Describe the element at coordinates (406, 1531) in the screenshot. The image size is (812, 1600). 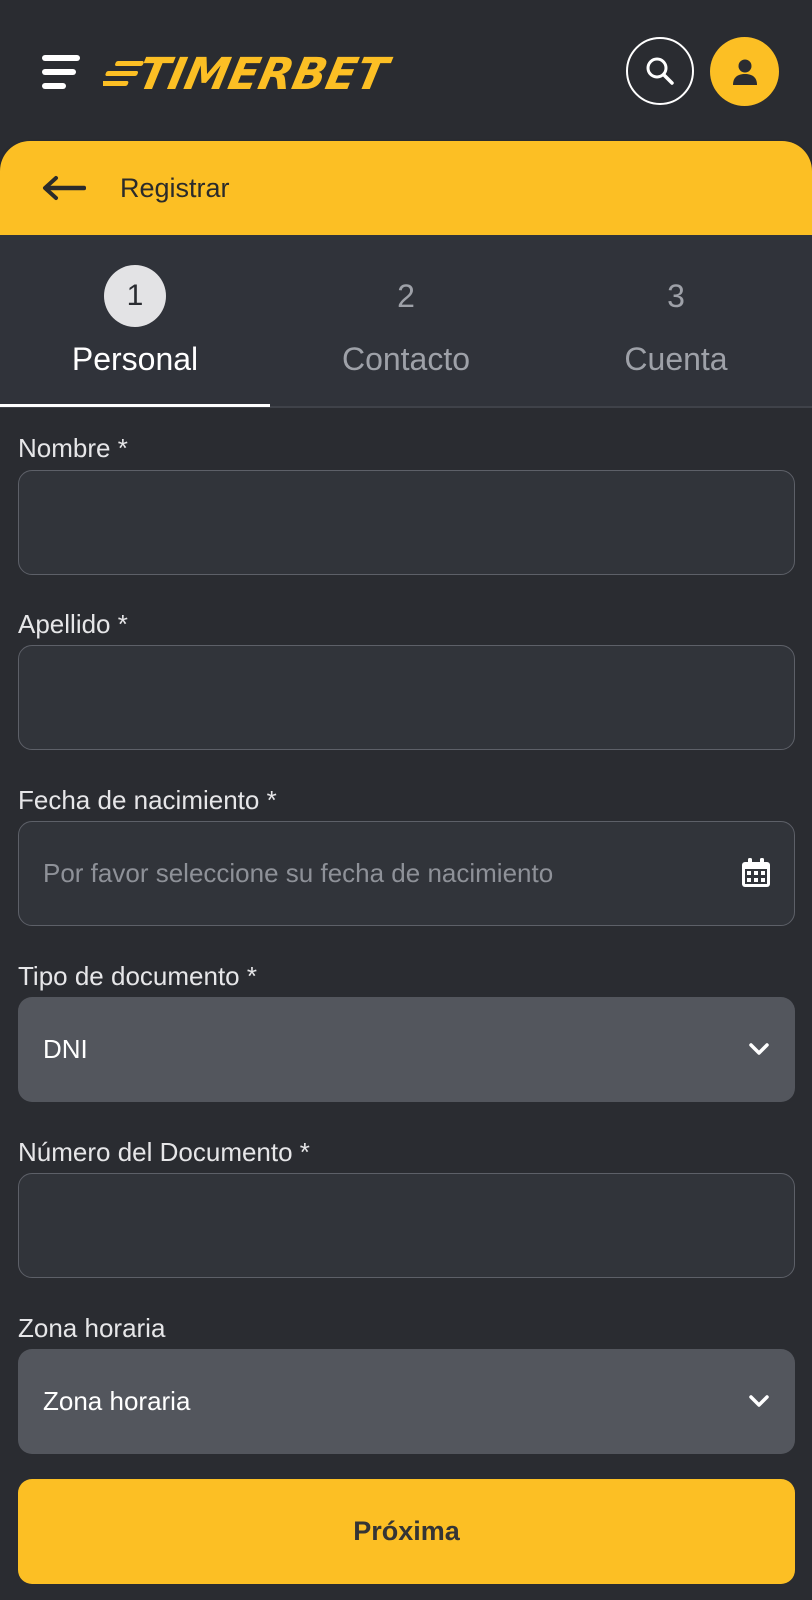
I see `next-button: Próxima` at that location.